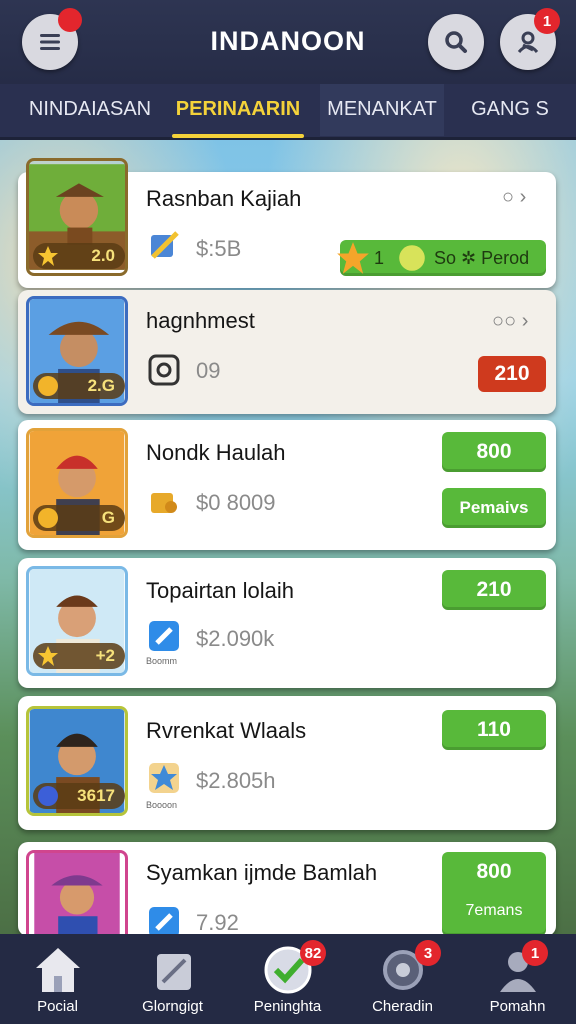  Describe the element at coordinates (77, 893) in the screenshot. I see `avatar` at that location.